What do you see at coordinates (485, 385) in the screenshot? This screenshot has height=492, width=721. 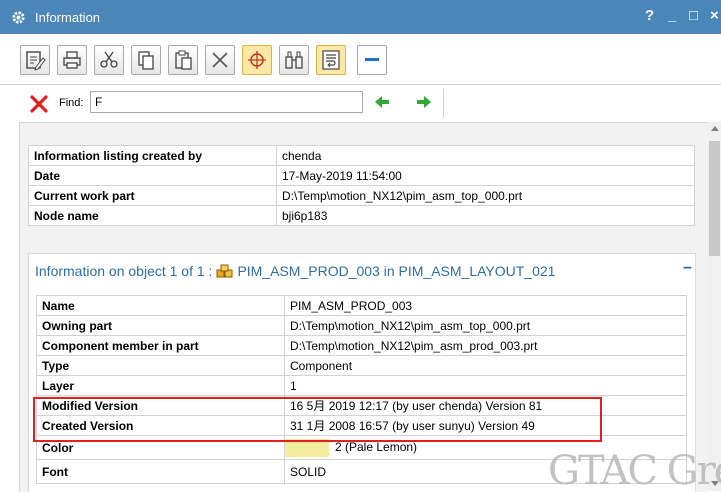 I see `property-value: 1` at bounding box center [485, 385].